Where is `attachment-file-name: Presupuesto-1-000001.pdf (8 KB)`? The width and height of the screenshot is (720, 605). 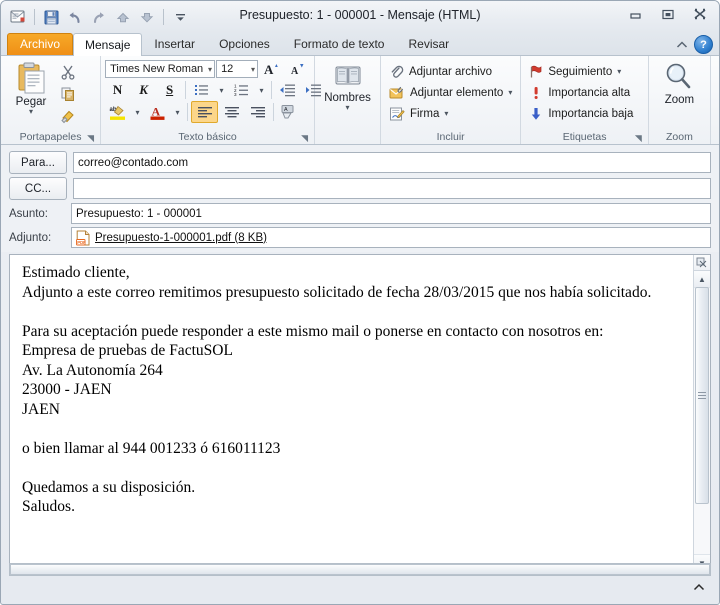 attachment-file-name: Presupuesto-1-000001.pdf (8 KB) is located at coordinates (181, 238).